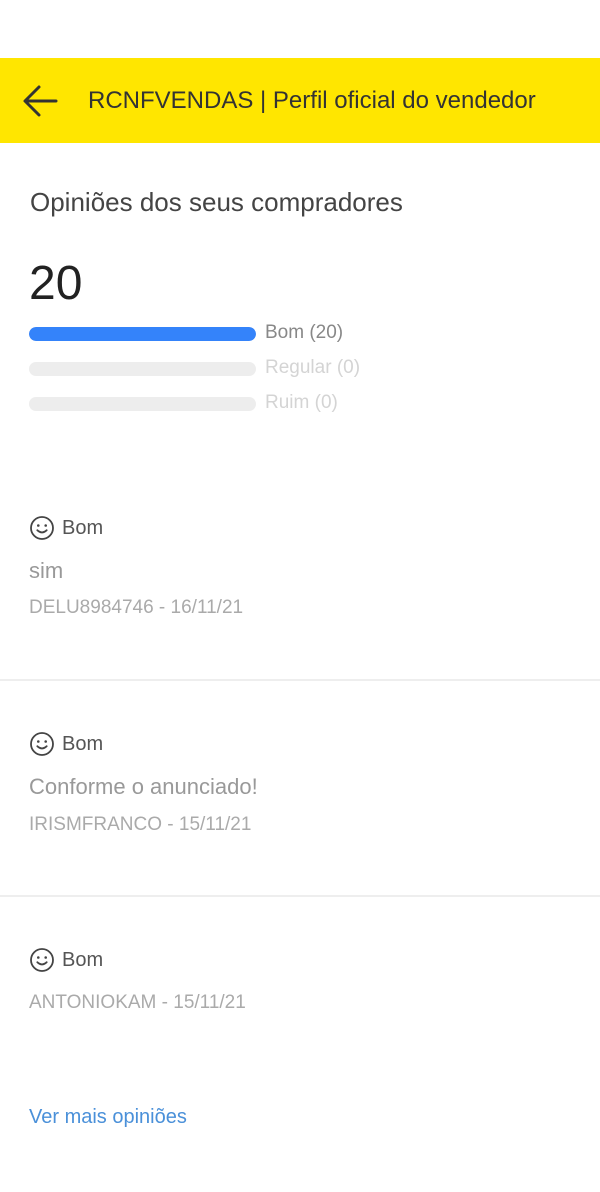  I want to click on rating-bar-label: Regular (0), so click(313, 367).